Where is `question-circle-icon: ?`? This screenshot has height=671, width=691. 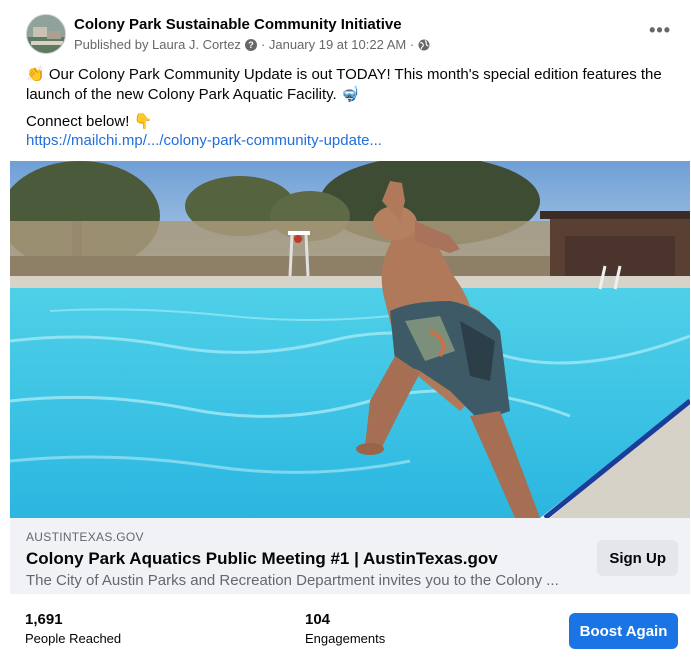
question-circle-icon: ? is located at coordinates (250, 44).